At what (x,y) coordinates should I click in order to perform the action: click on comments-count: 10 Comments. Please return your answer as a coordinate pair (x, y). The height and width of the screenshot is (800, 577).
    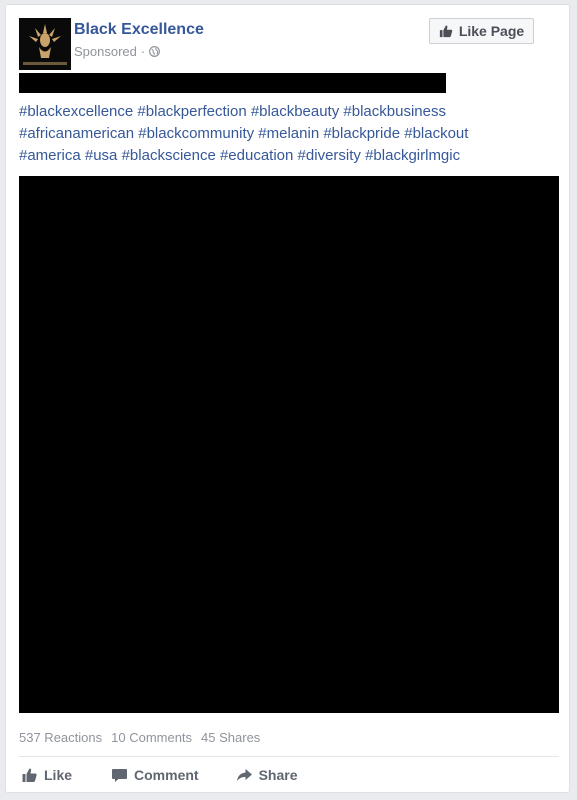
    Looking at the image, I should click on (151, 737).